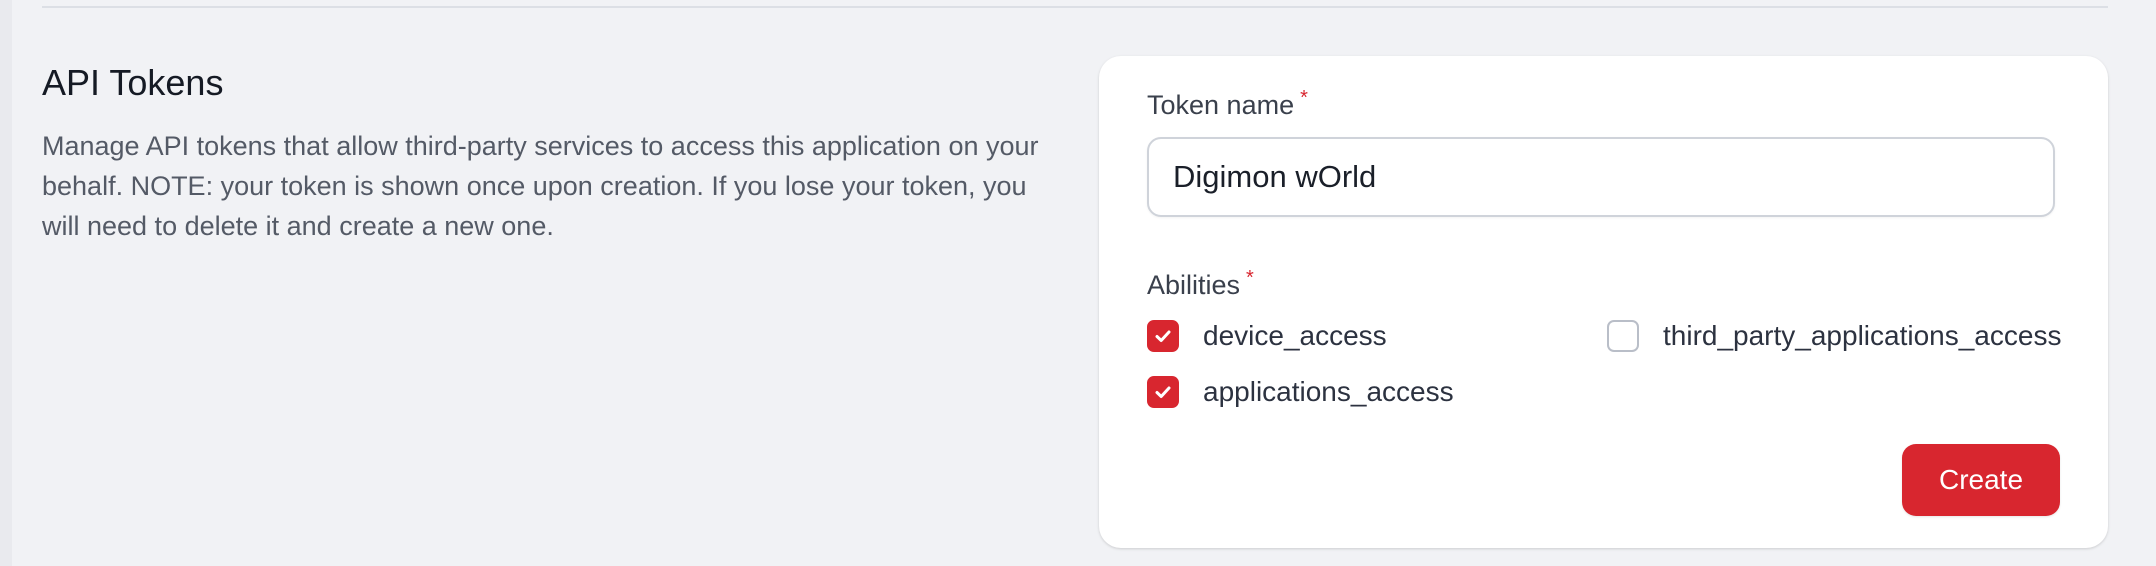  I want to click on token-name-label-text: Token name, so click(1221, 105).